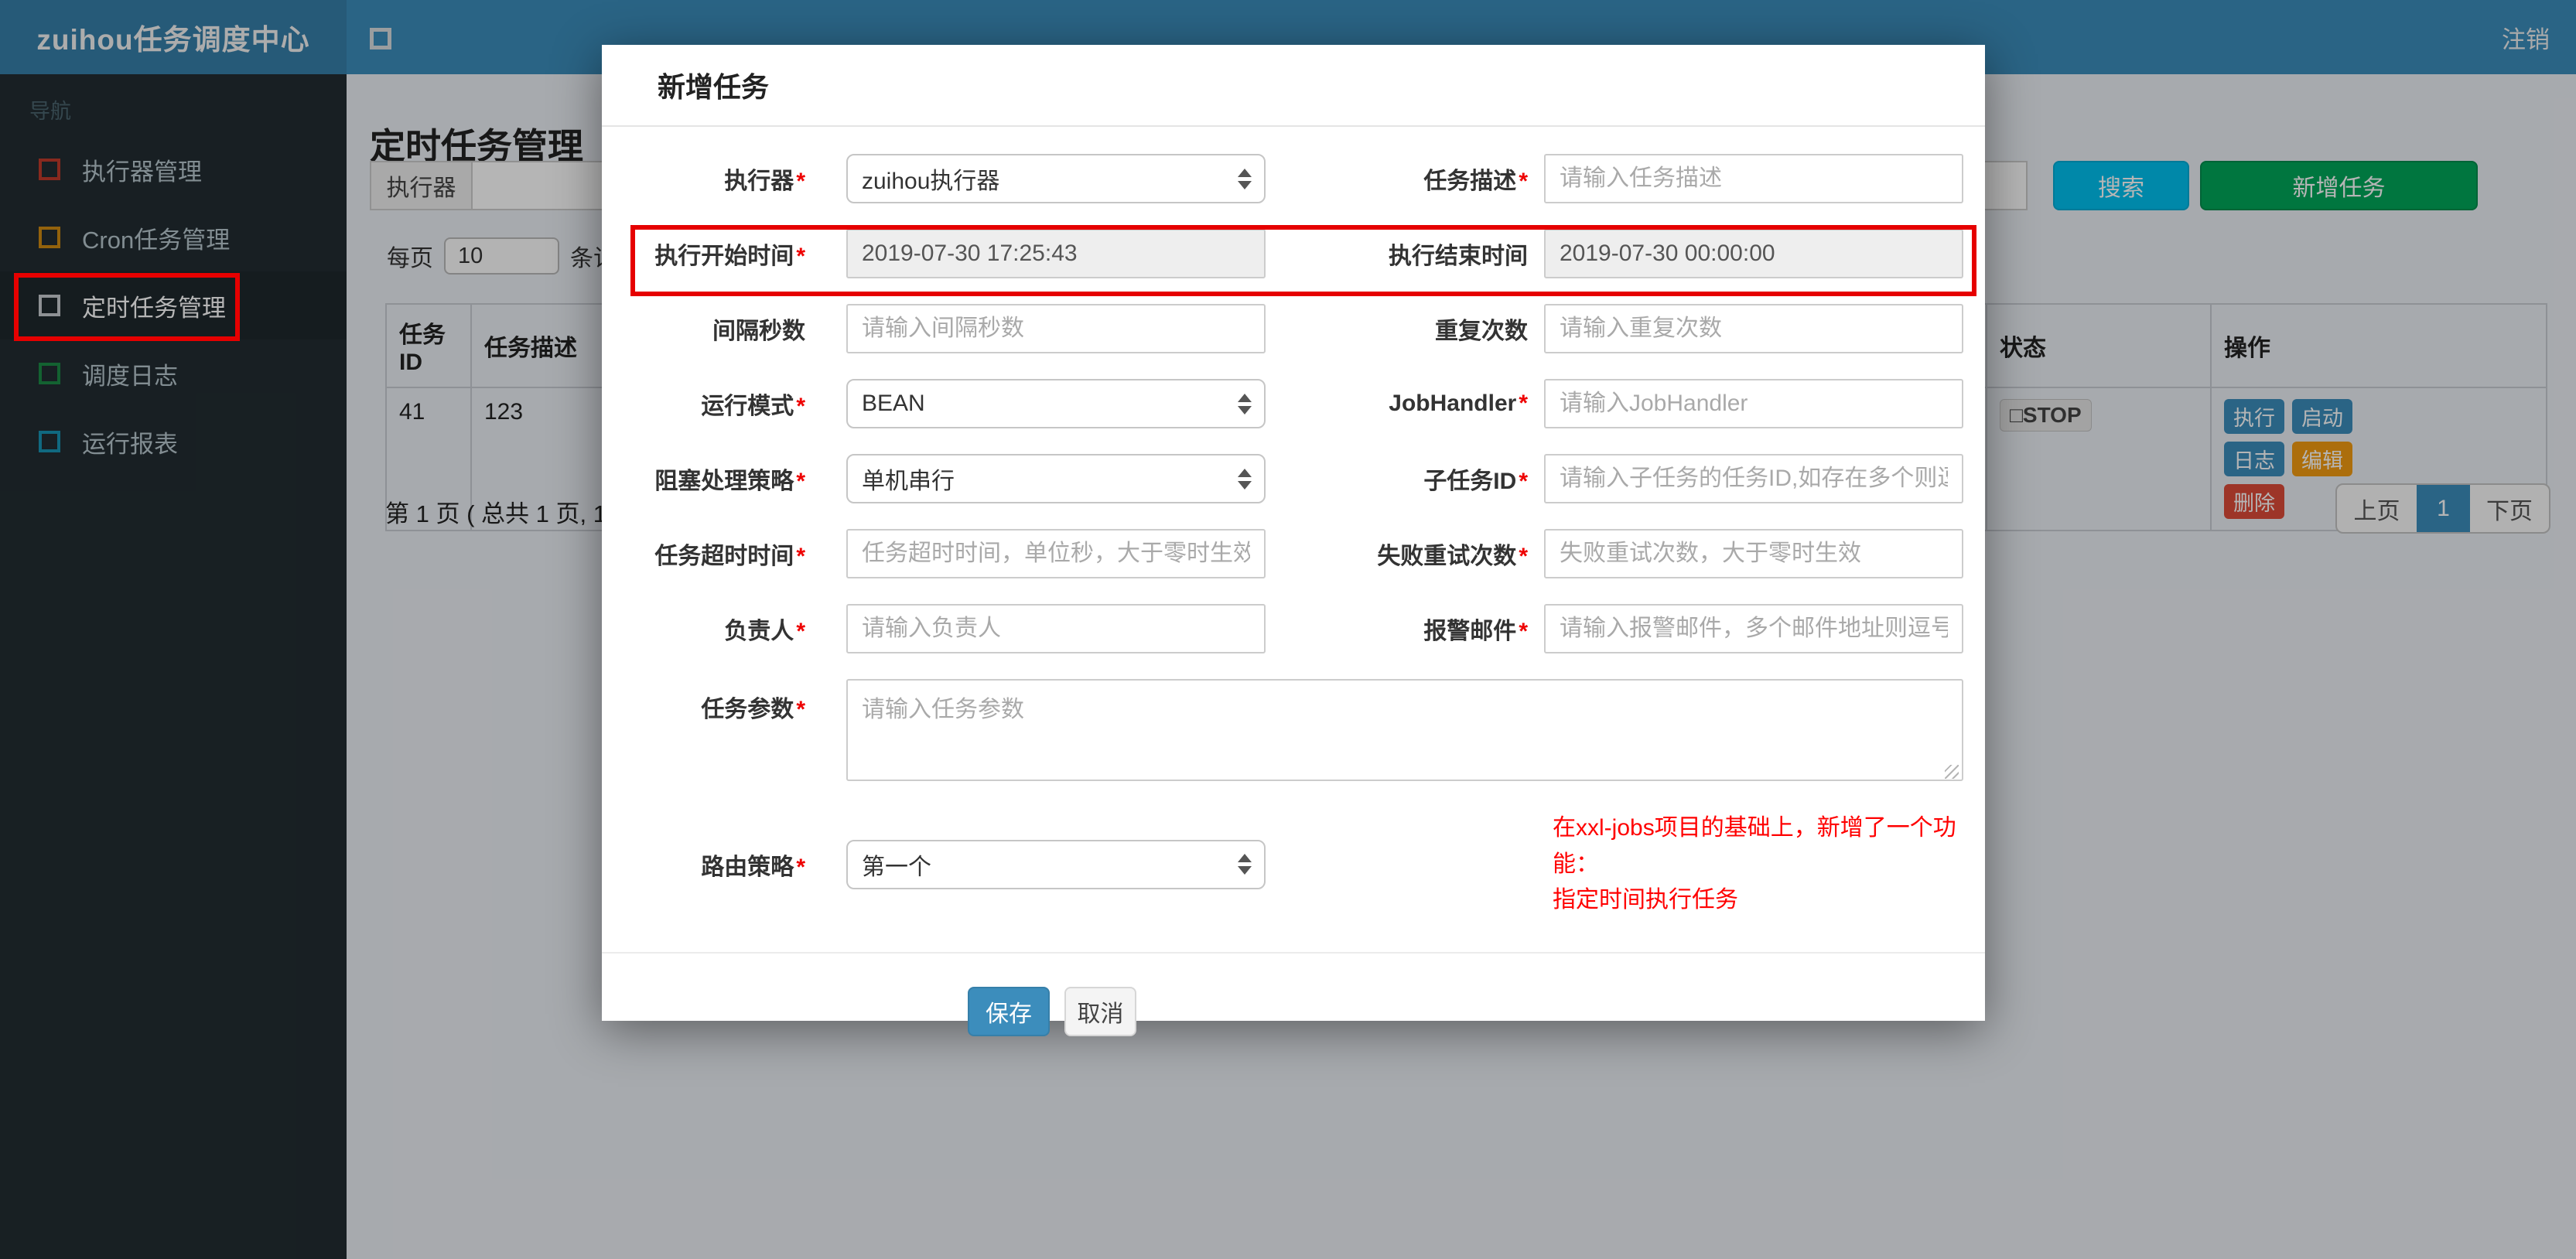 This screenshot has width=2576, height=1259. I want to click on cancel-button: 取消, so click(1100, 1011).